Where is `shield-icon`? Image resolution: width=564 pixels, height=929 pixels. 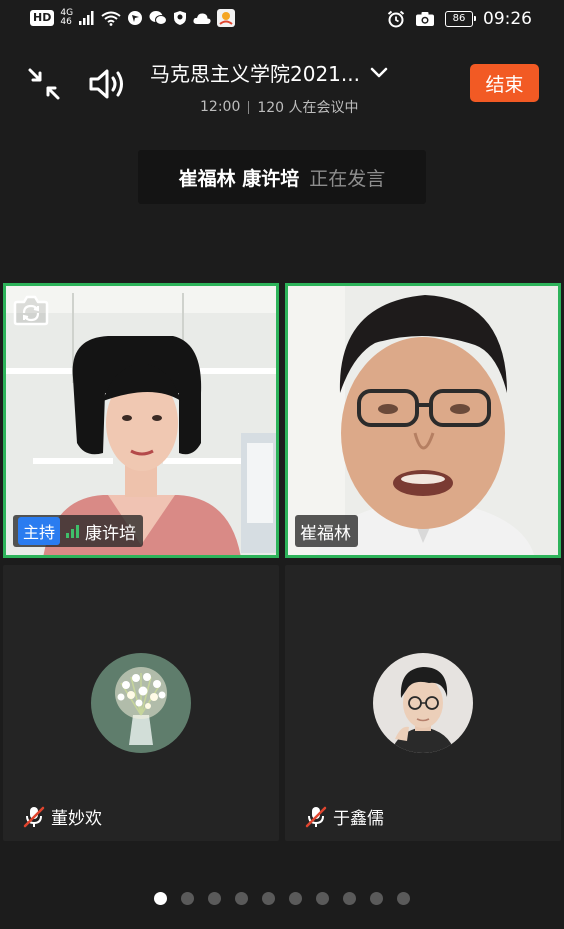
shield-icon is located at coordinates (180, 18).